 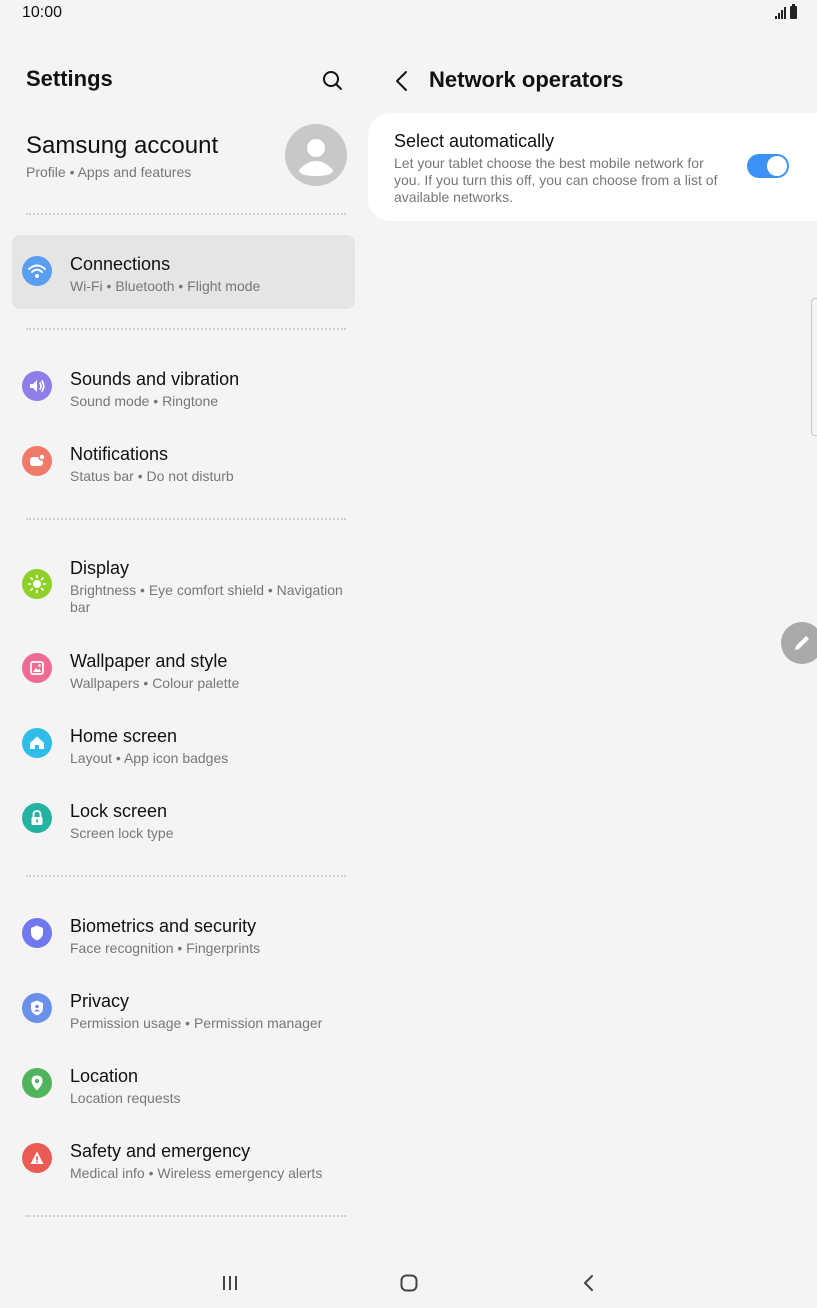 I want to click on menu-item-subtitle: Location requests, so click(x=125, y=1098).